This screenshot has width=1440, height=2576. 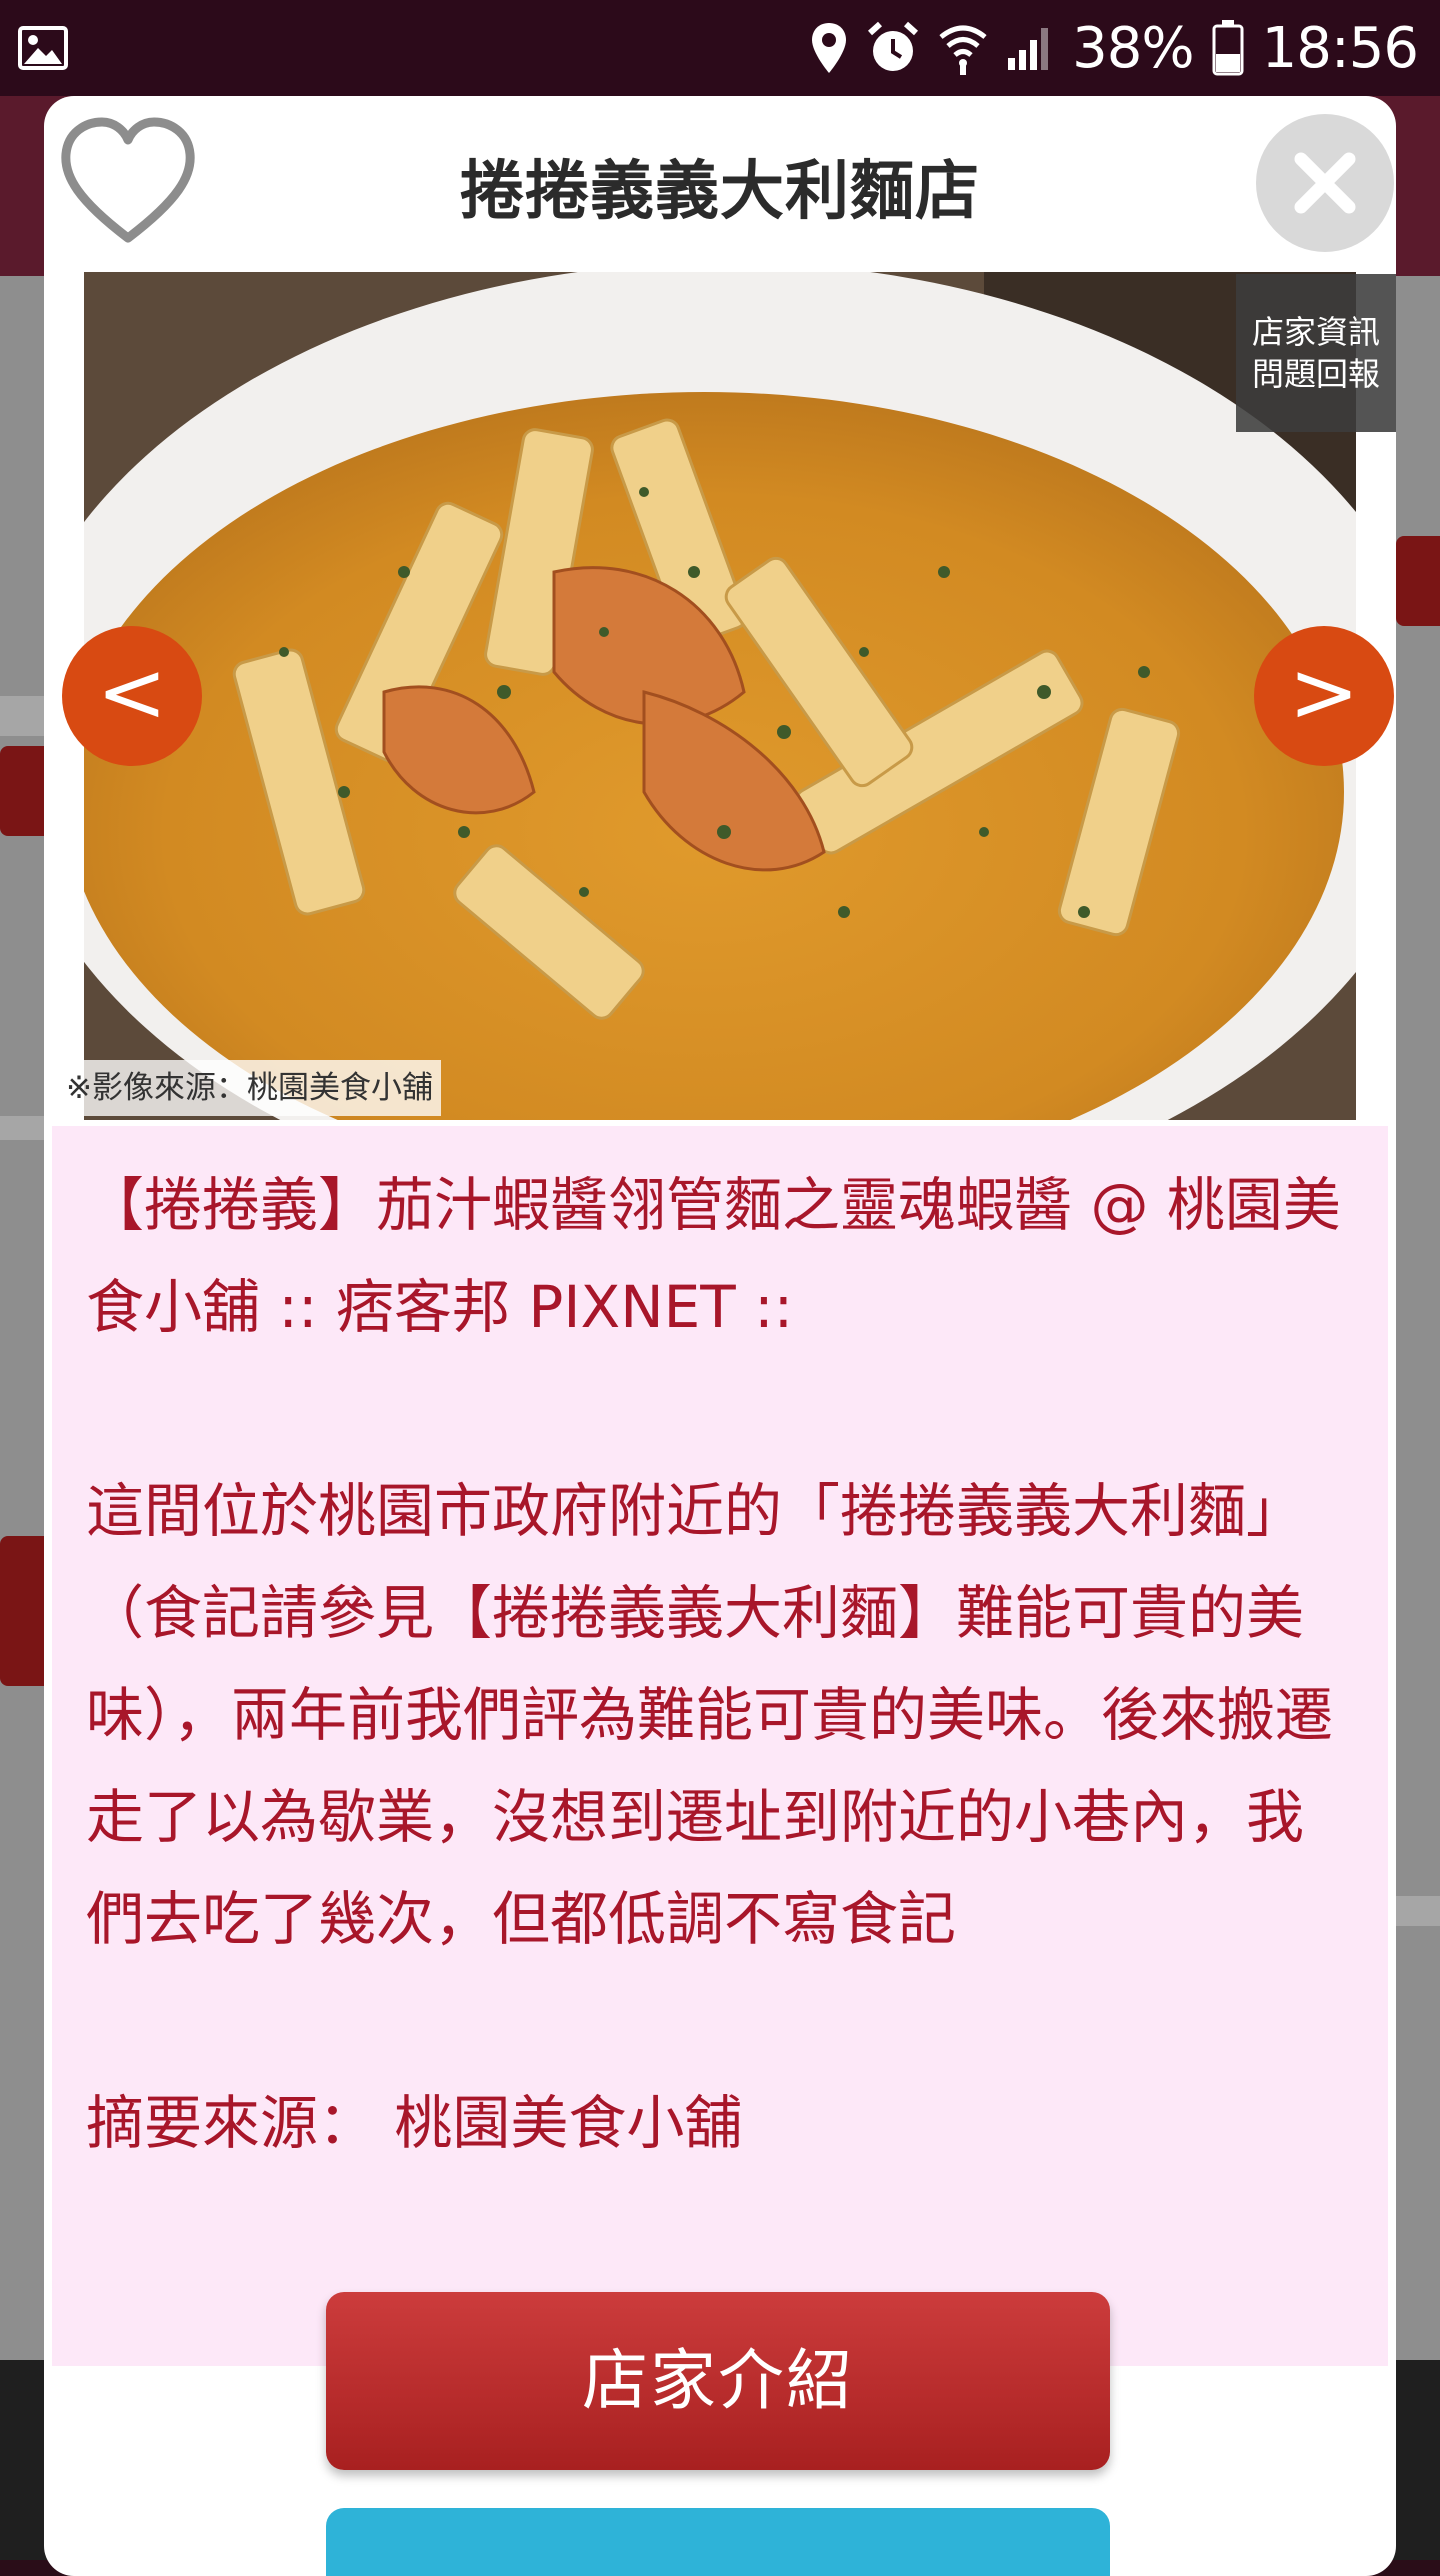 What do you see at coordinates (963, 48) in the screenshot?
I see `wifi-icon` at bounding box center [963, 48].